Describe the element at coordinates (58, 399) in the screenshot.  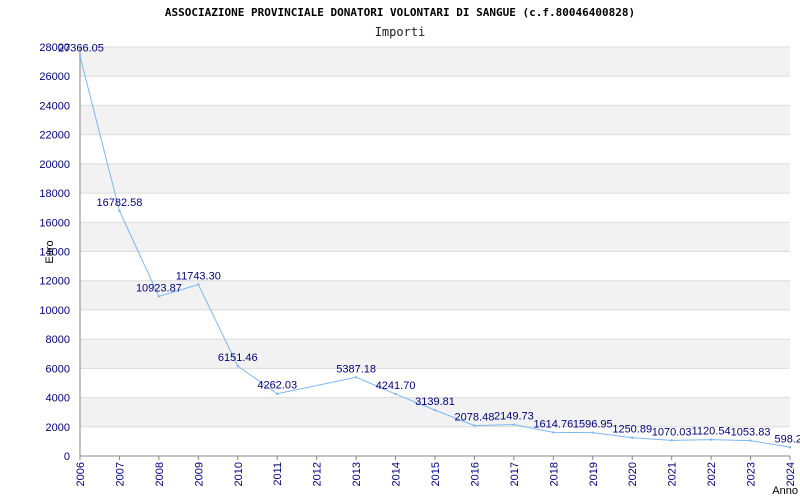
I see `y-tick-label: 4000` at that location.